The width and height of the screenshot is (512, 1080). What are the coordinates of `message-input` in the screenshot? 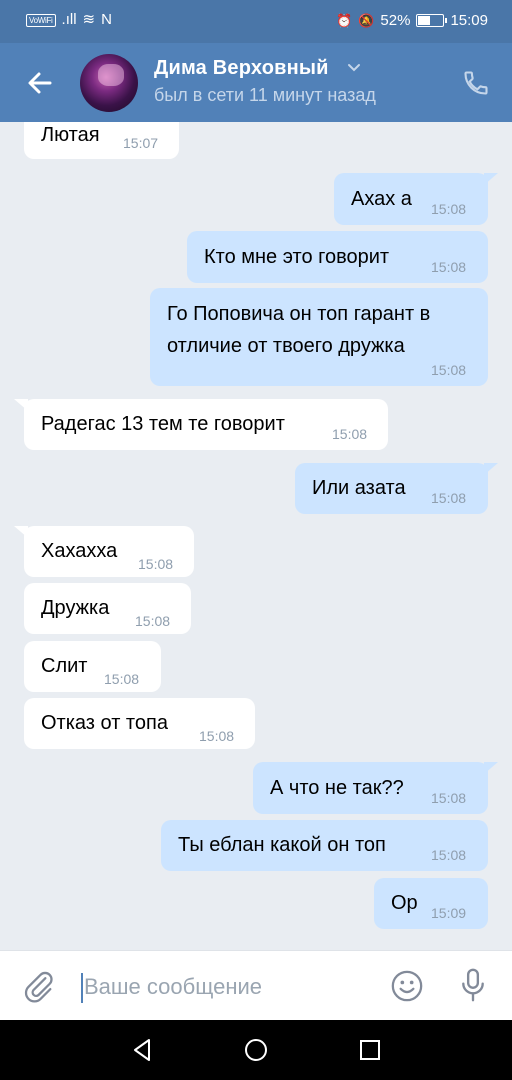 It's located at (224, 987).